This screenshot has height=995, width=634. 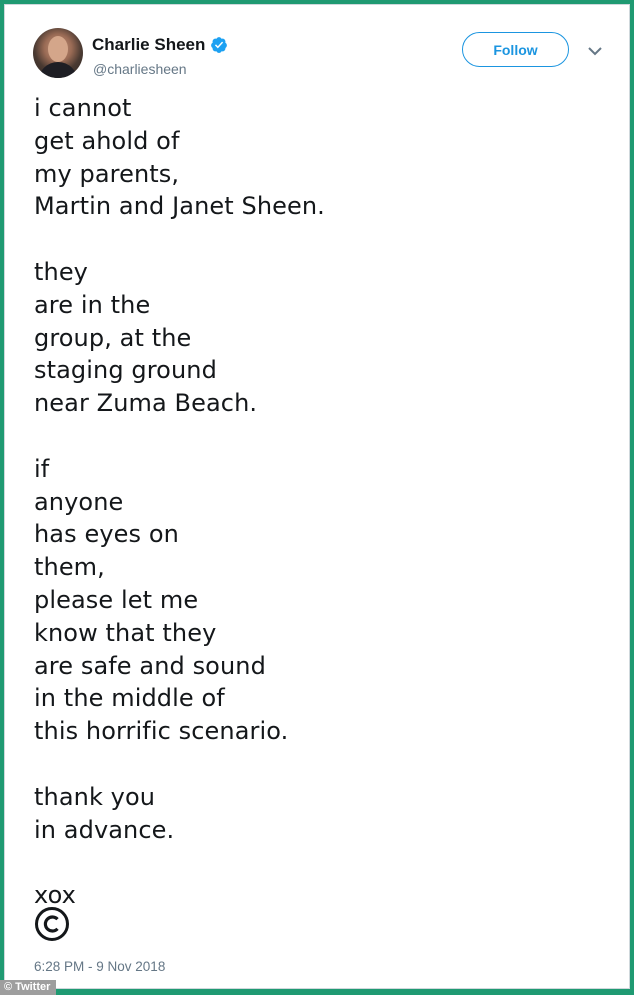 I want to click on verified-badge-icon, so click(x=219, y=45).